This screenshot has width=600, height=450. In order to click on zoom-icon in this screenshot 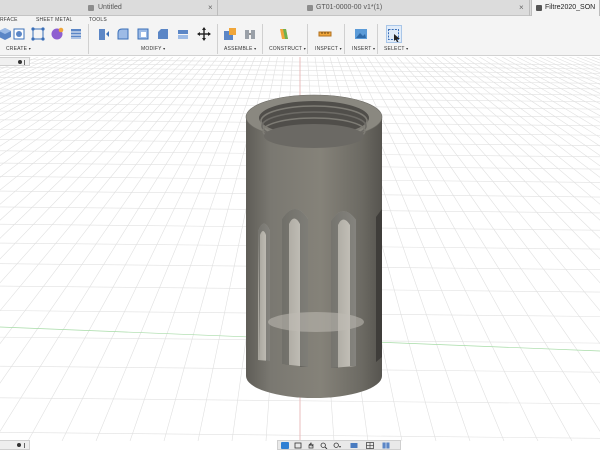, I will do `click(324, 445)`.